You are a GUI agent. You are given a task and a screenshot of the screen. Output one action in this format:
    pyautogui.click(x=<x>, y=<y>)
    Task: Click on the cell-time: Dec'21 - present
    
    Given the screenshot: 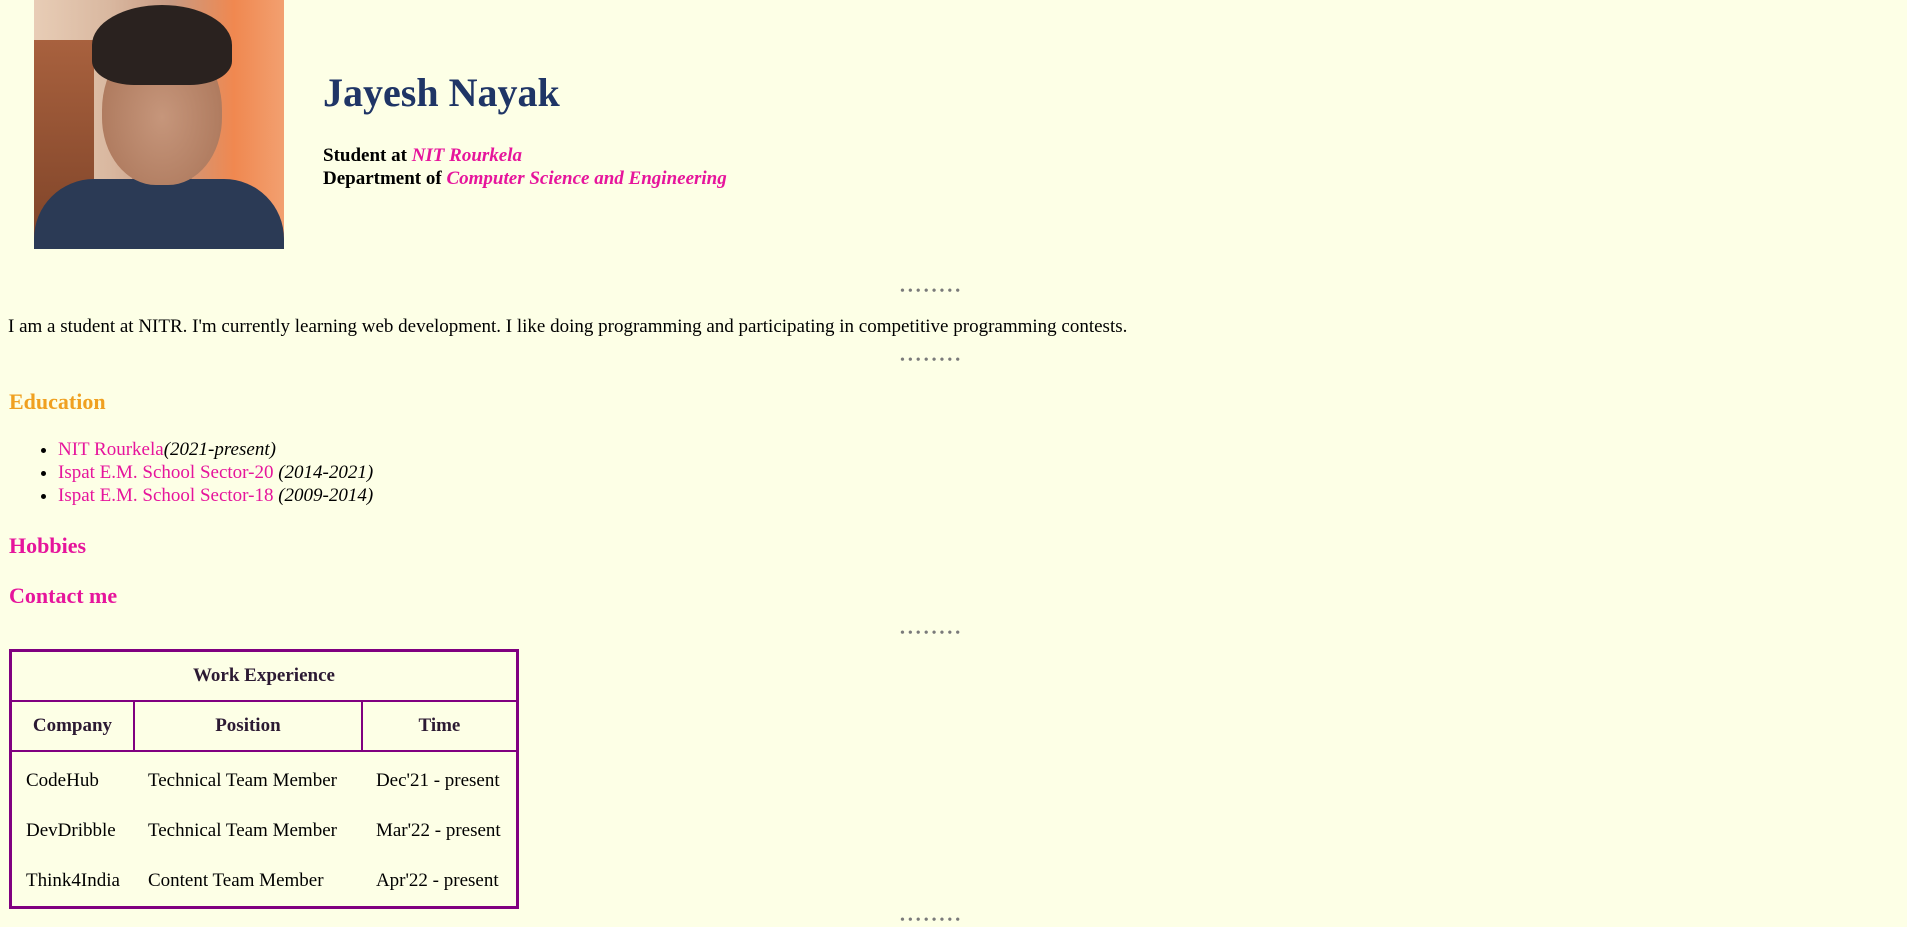 What is the action you would take?
    pyautogui.click(x=437, y=780)
    